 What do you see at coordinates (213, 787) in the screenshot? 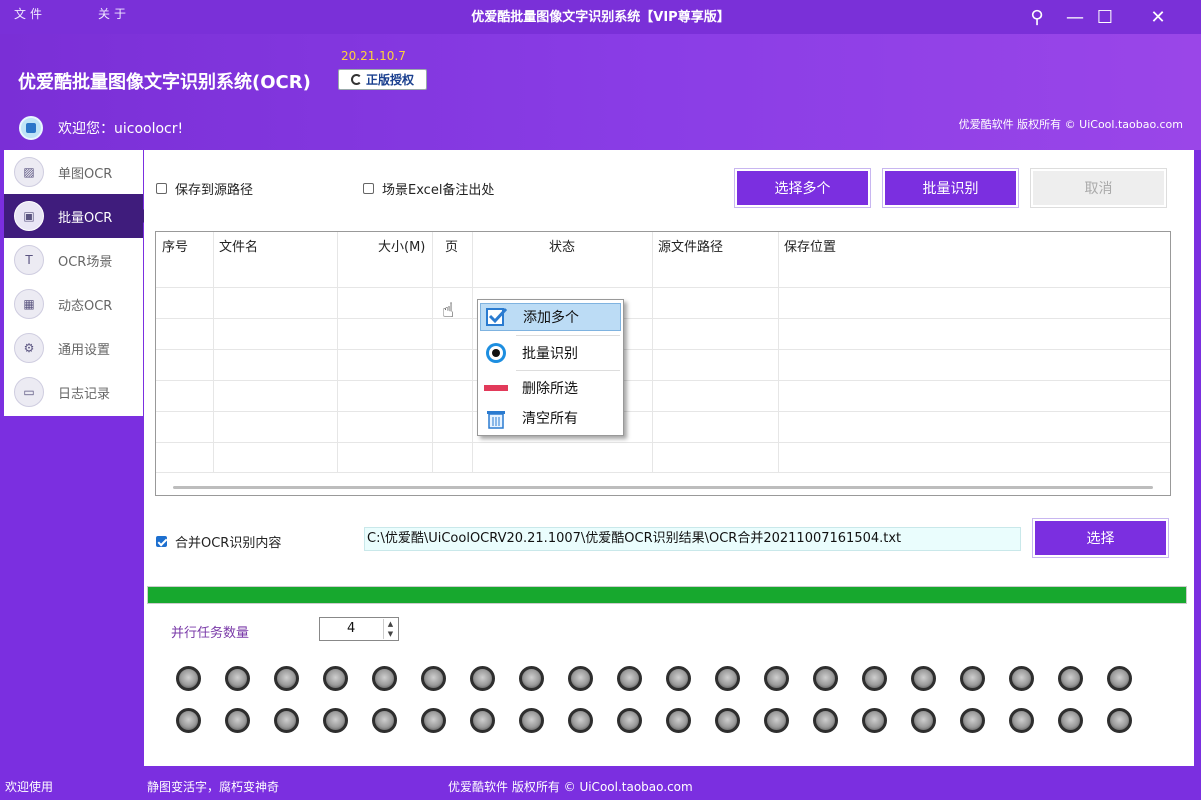
I see `status-slogan: 静图变活字，腐朽变神奇` at bounding box center [213, 787].